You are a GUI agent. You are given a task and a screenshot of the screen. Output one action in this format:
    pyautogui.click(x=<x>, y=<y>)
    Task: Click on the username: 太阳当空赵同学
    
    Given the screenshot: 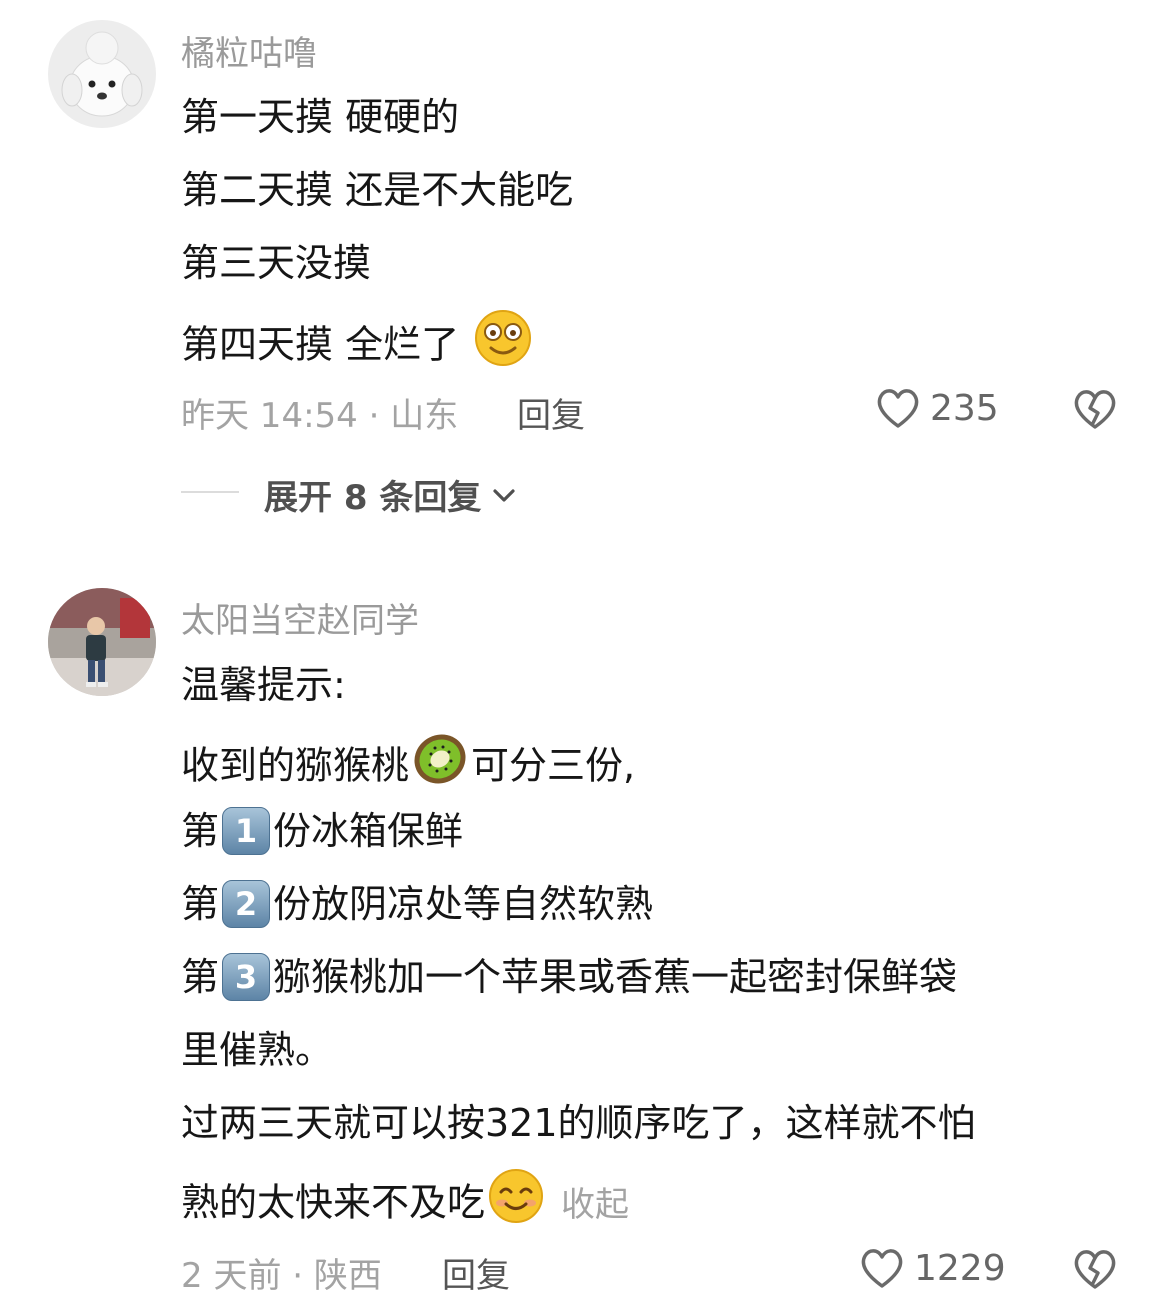 What is the action you would take?
    pyautogui.click(x=300, y=617)
    